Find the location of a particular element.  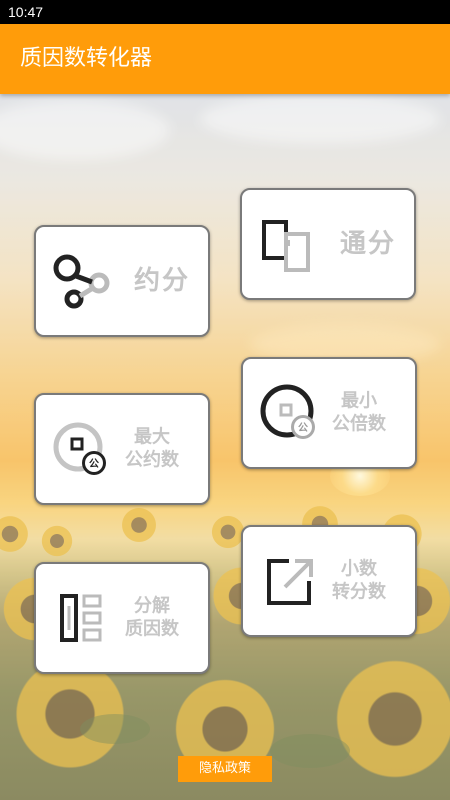

factorize-label: 分解 质因数 is located at coordinates (152, 618).